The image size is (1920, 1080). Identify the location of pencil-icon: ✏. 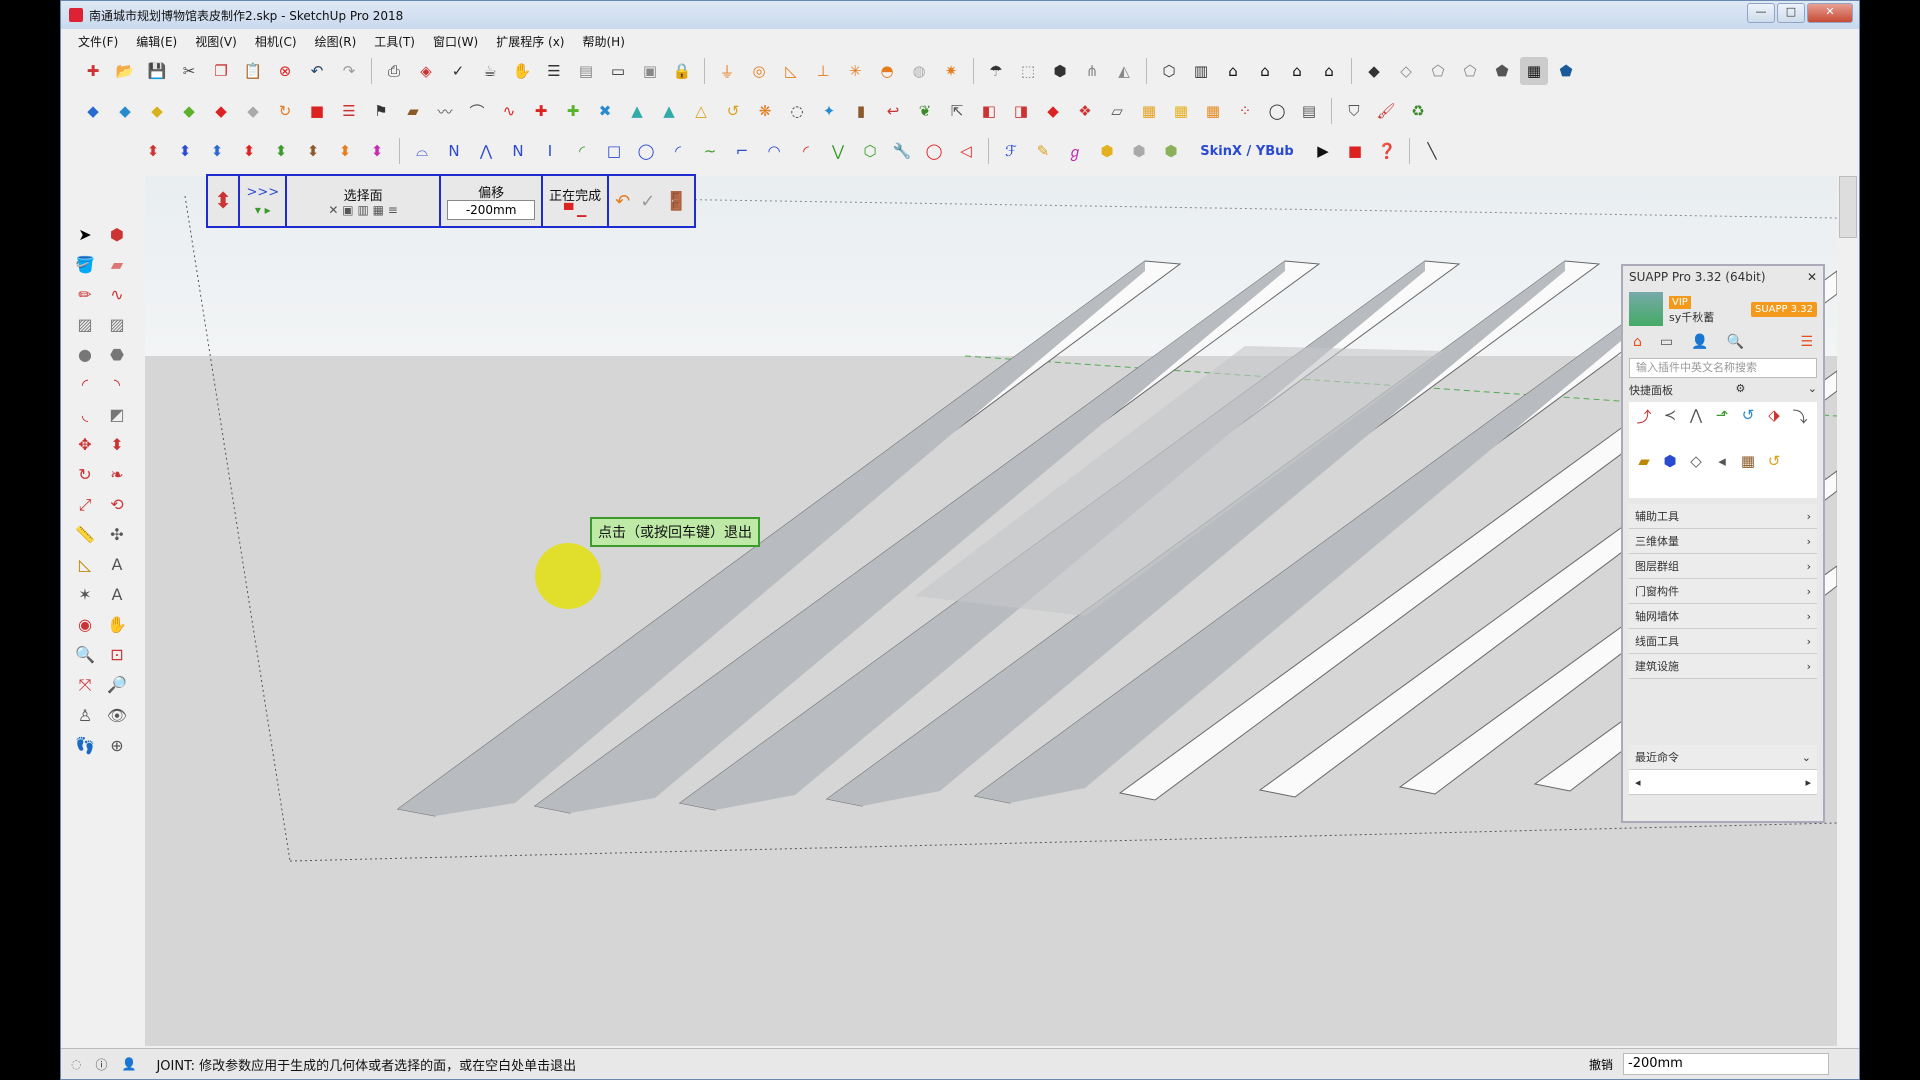
(85, 294).